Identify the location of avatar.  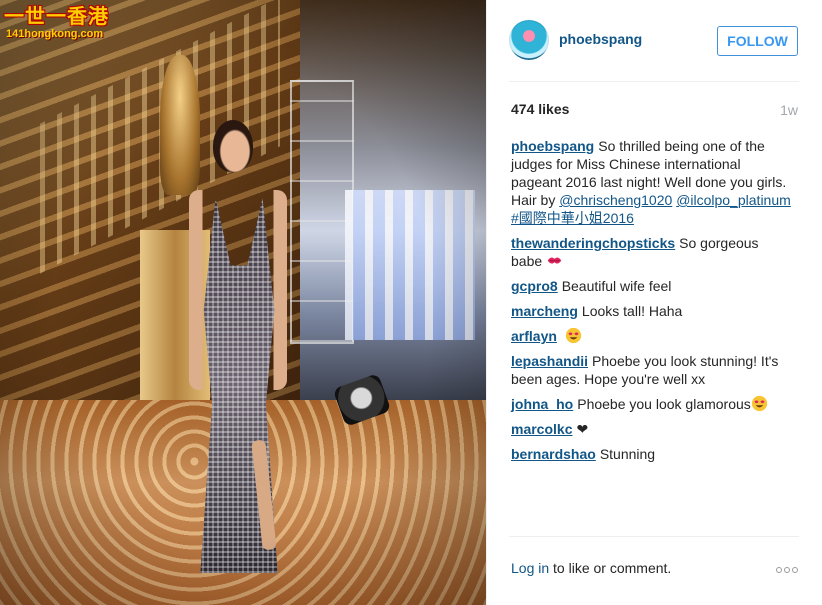
(529, 40).